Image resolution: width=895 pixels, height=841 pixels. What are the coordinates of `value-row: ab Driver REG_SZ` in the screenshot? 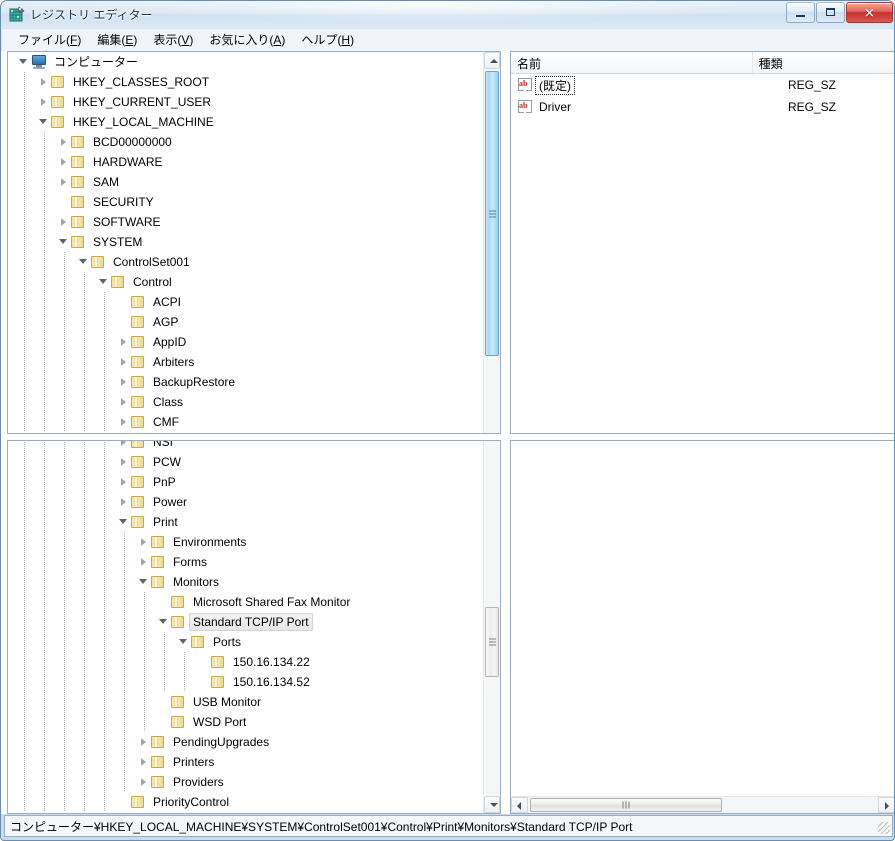 It's located at (702, 107).